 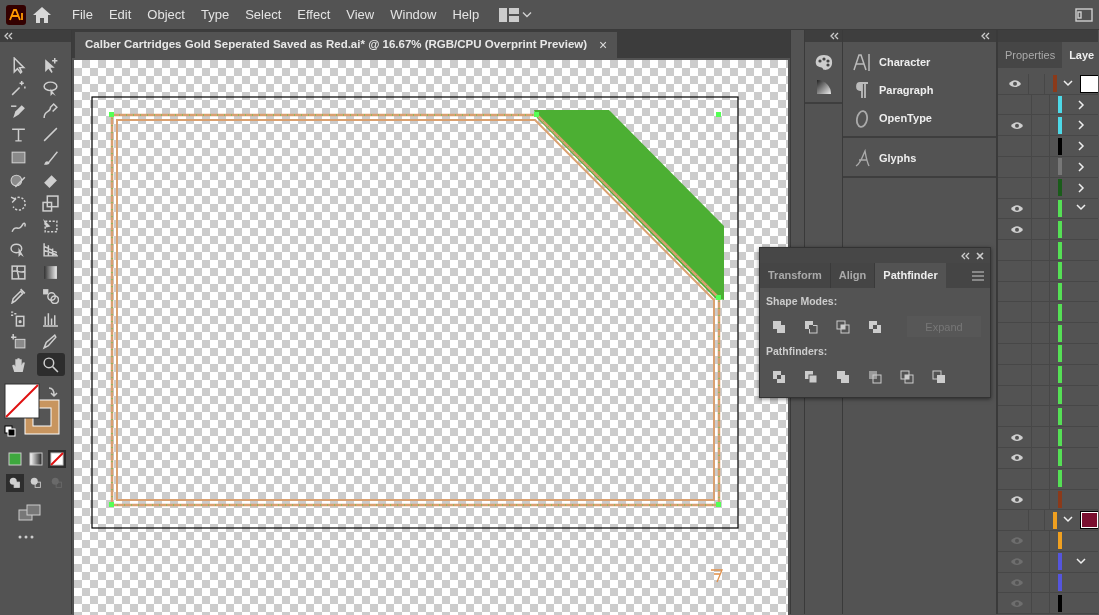 What do you see at coordinates (50, 88) in the screenshot?
I see `lasso-icon` at bounding box center [50, 88].